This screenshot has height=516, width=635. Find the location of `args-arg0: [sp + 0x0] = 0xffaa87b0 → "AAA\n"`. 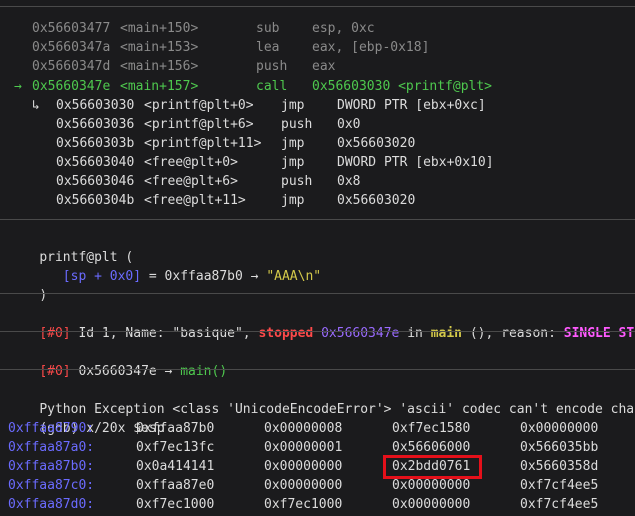

args-arg0: [sp + 0x0] = 0xffaa87b0 → "AAA\n" is located at coordinates (164, 266).